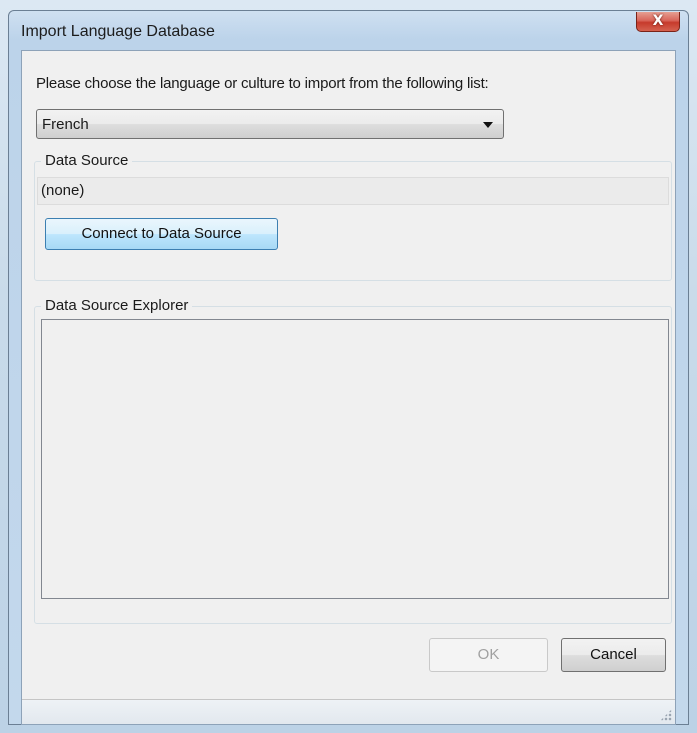 This screenshot has width=697, height=733. I want to click on size-grip-icon, so click(666, 715).